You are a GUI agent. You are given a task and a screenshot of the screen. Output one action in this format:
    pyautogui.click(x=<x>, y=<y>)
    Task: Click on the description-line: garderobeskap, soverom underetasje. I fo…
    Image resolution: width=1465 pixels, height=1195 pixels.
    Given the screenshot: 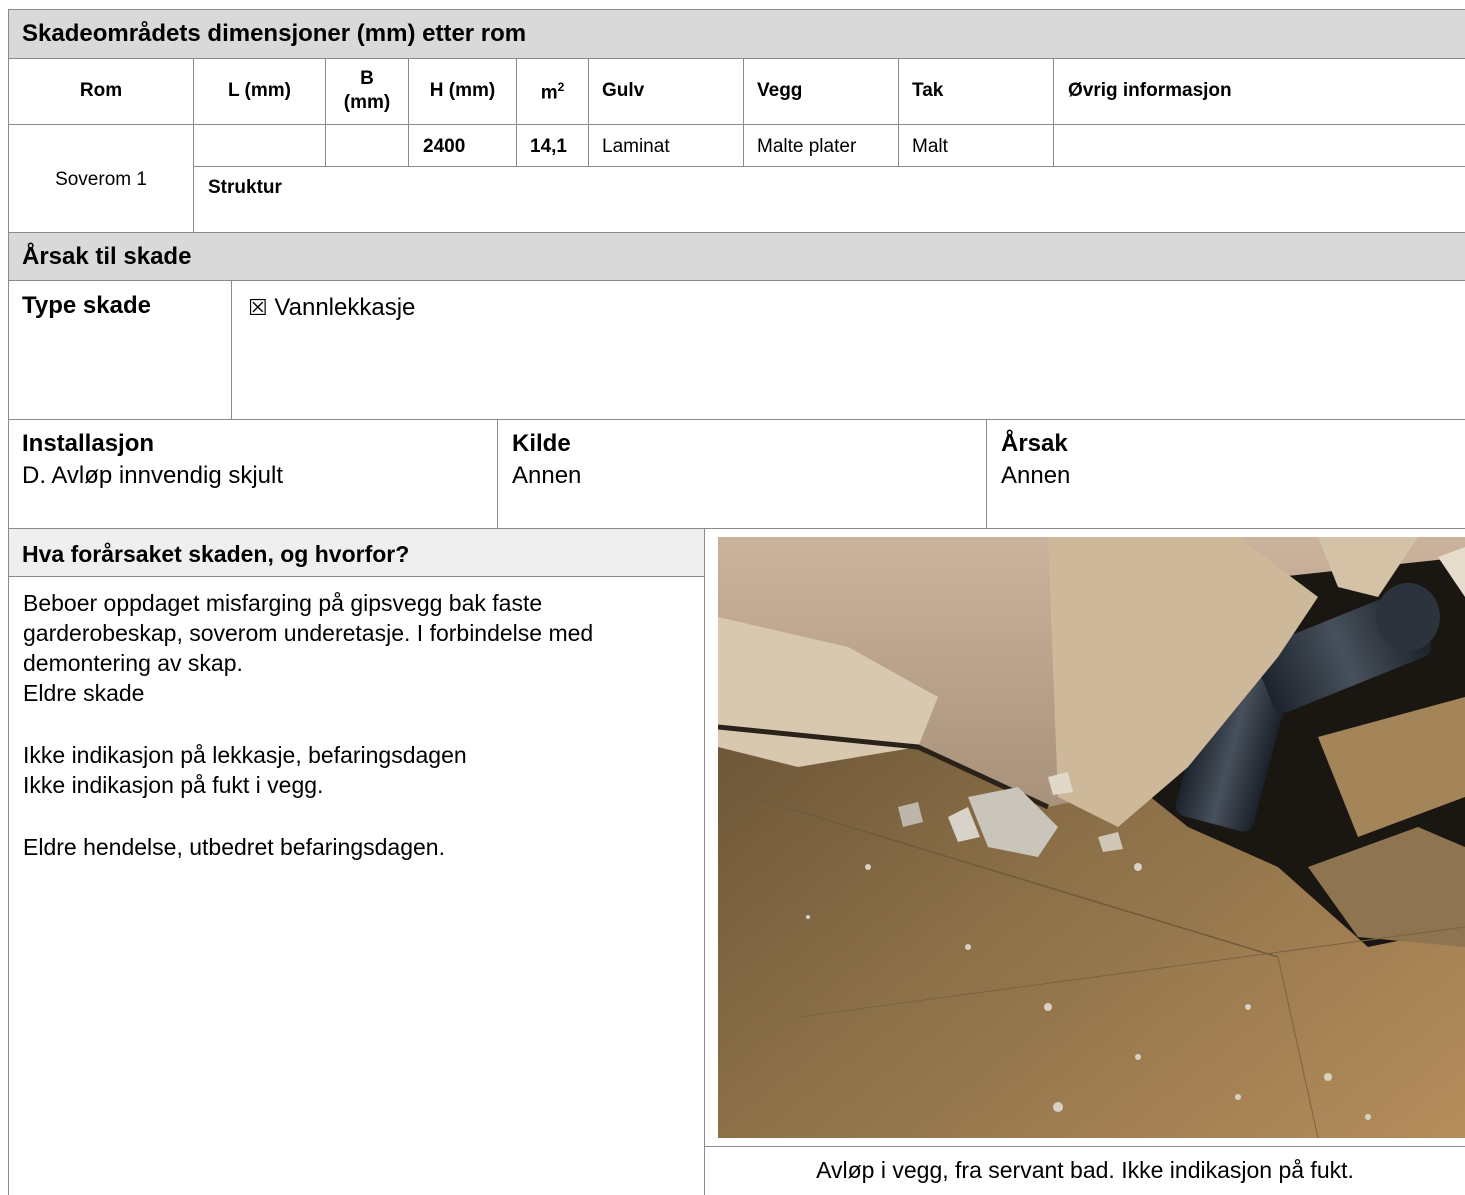 What is the action you would take?
    pyautogui.click(x=308, y=633)
    